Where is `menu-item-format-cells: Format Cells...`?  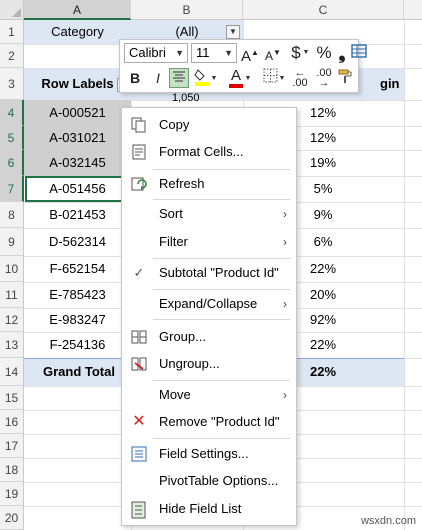 menu-item-format-cells: Format Cells... is located at coordinates (209, 152).